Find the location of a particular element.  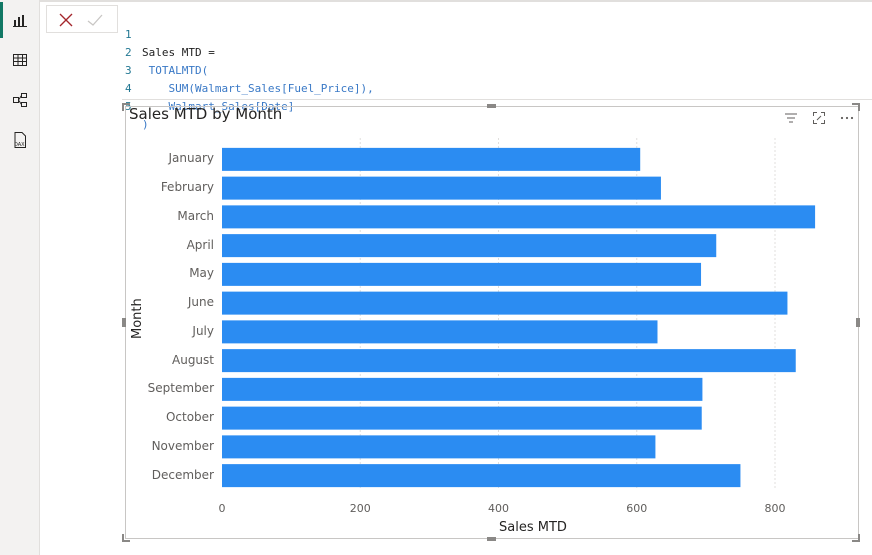

bar-may is located at coordinates (462, 274).